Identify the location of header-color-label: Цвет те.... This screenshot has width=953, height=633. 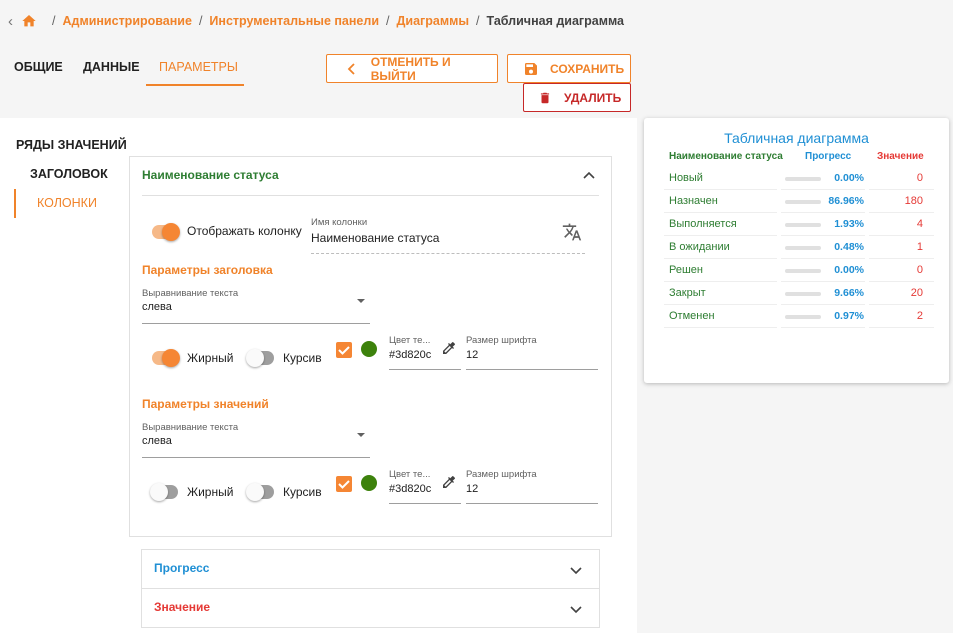
(410, 340).